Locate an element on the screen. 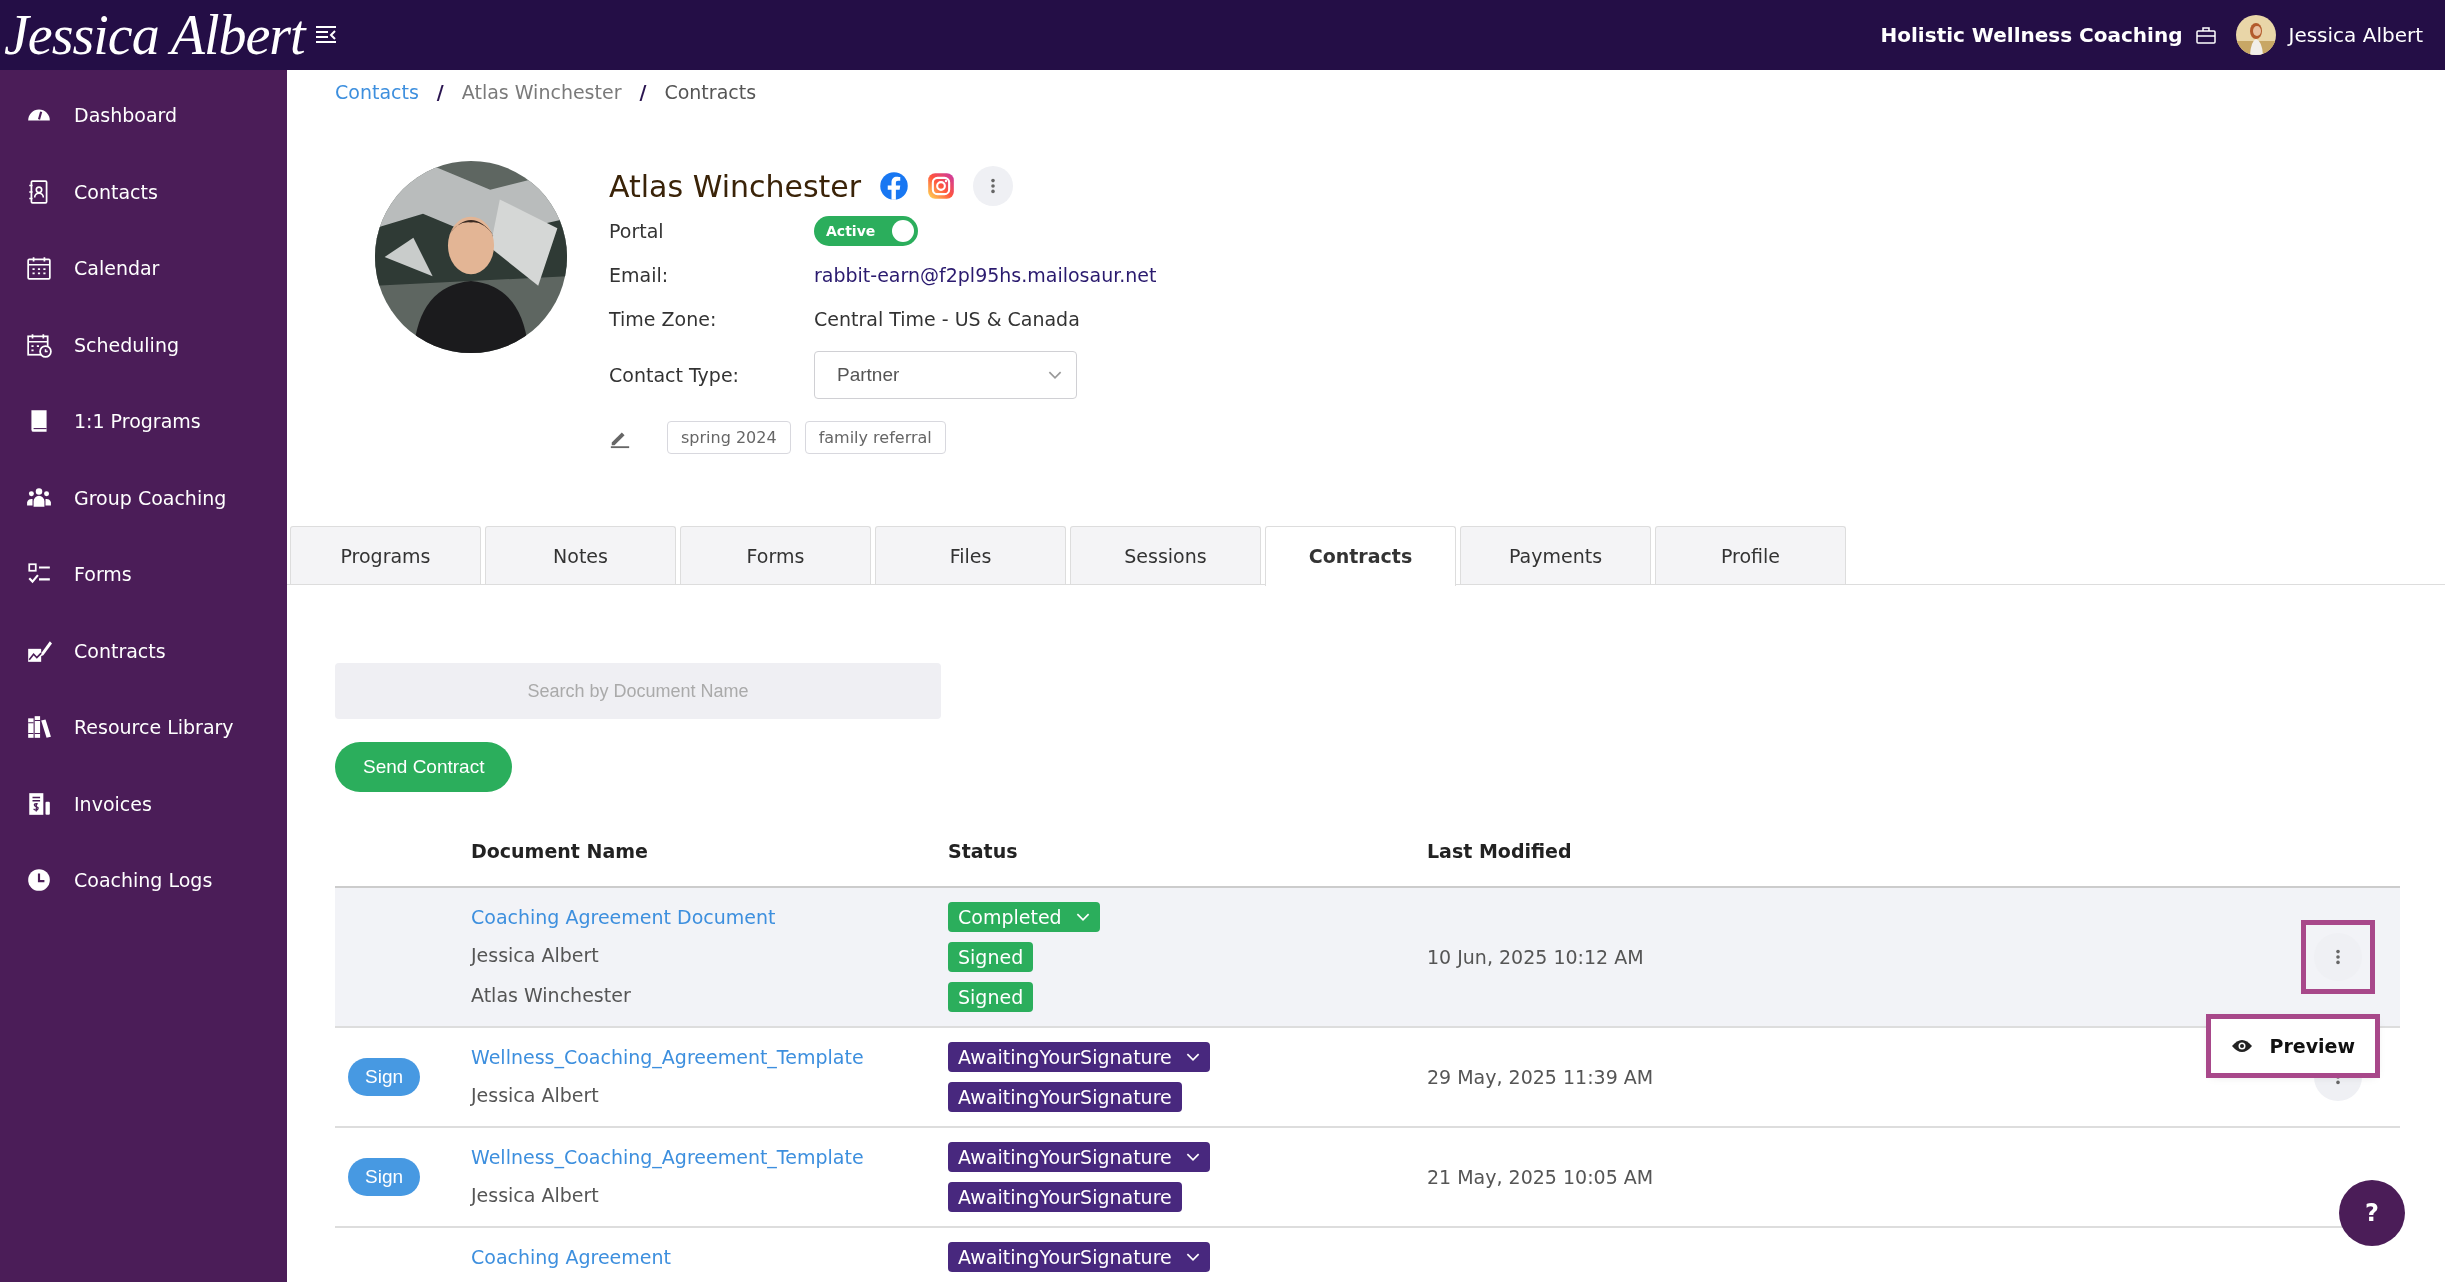 This screenshot has height=1282, width=2445. tag: family referral is located at coordinates (875, 437).